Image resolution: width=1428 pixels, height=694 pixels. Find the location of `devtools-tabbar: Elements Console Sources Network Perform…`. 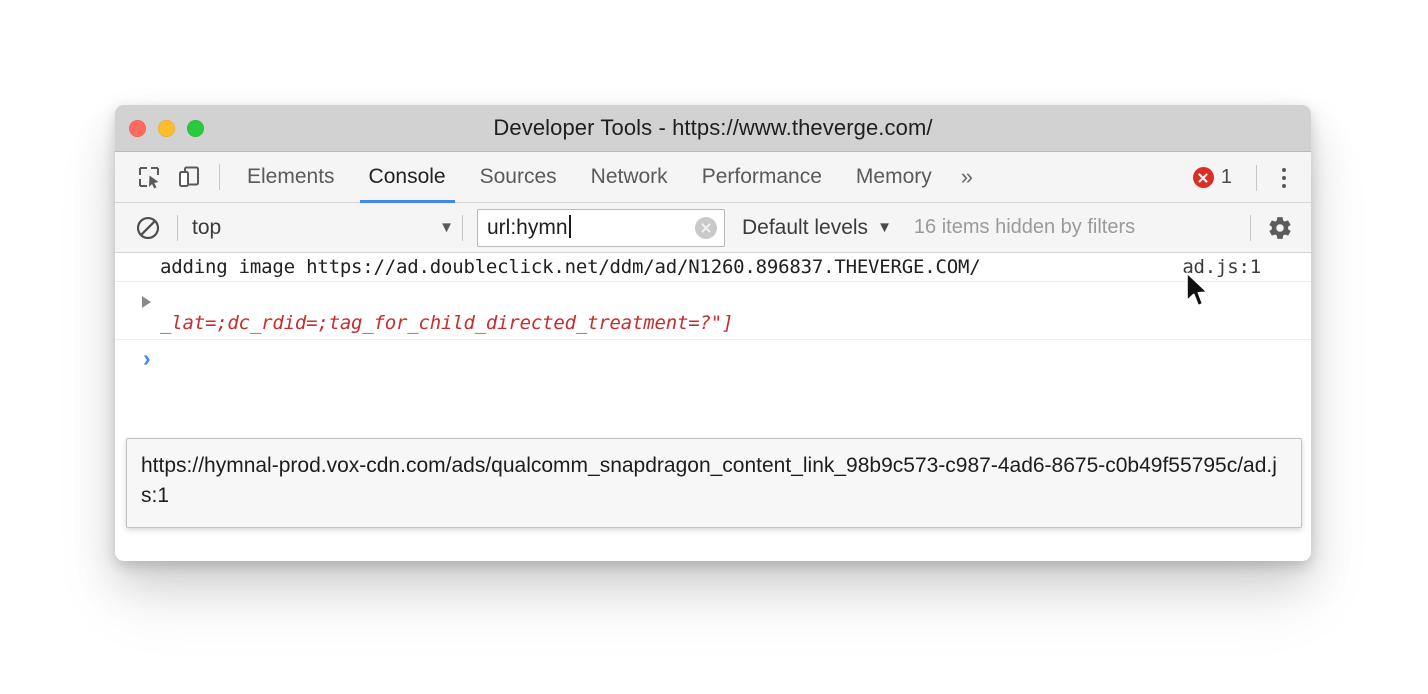

devtools-tabbar: Elements Console Sources Network Perform… is located at coordinates (713, 177).